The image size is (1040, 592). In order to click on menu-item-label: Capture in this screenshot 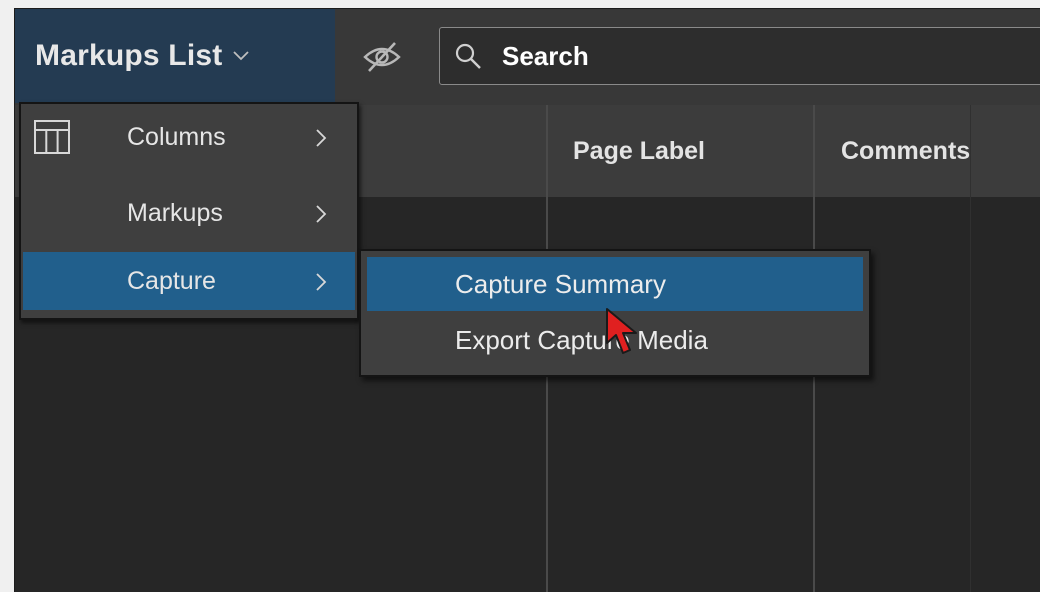, I will do `click(171, 281)`.